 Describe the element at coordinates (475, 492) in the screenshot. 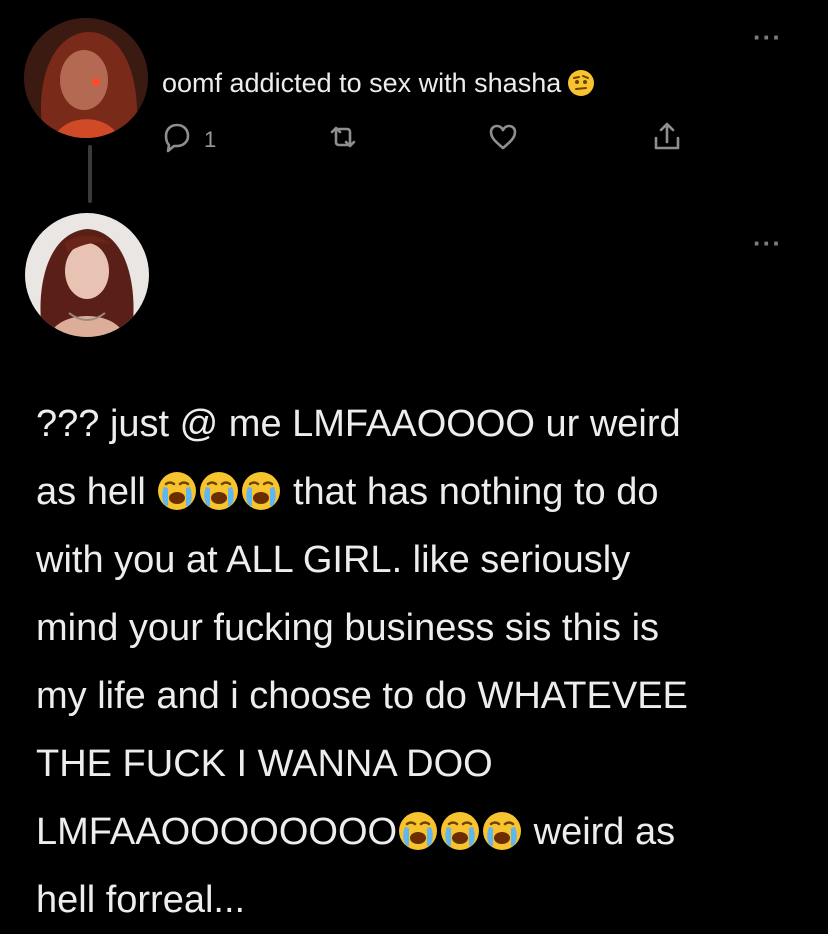

I see `tweet-line-part: that has nothing to do` at that location.